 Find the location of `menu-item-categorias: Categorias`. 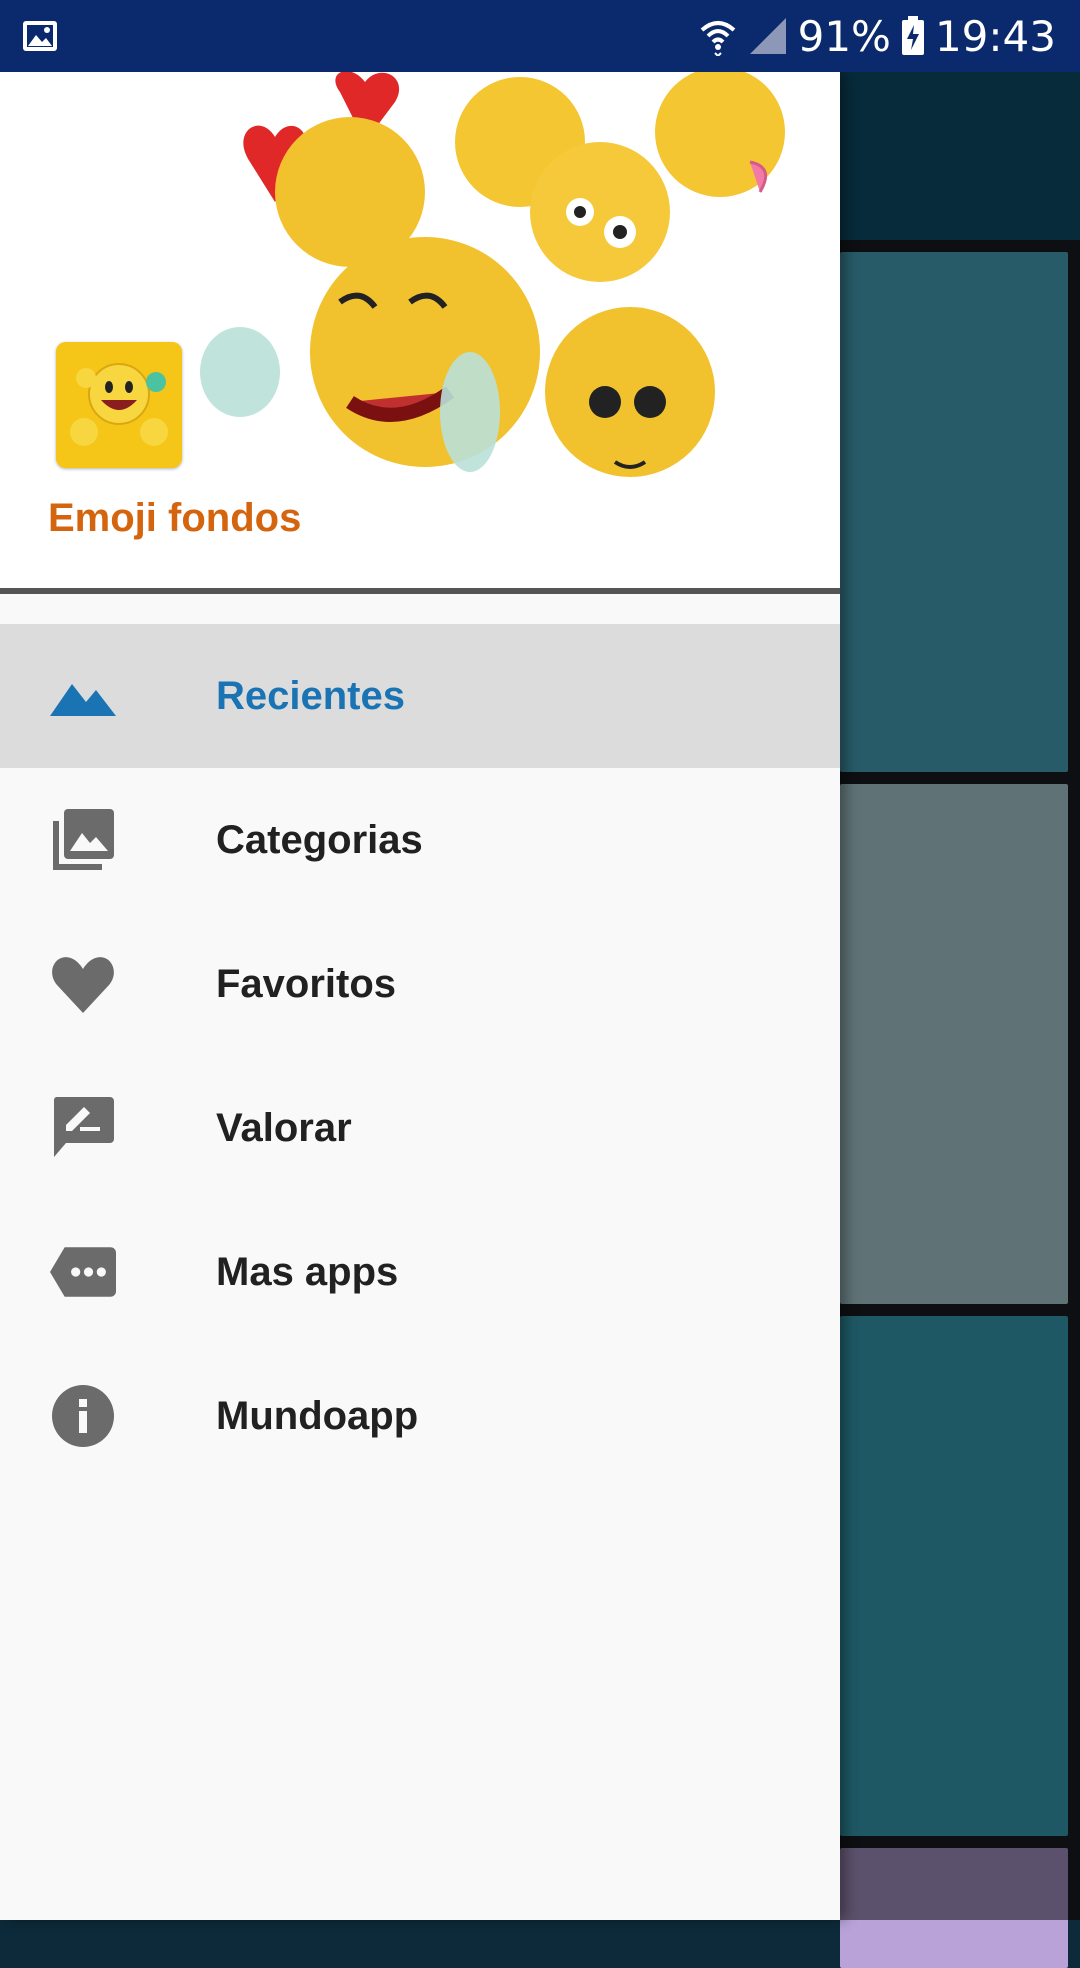

menu-item-categorias: Categorias is located at coordinates (420, 840).